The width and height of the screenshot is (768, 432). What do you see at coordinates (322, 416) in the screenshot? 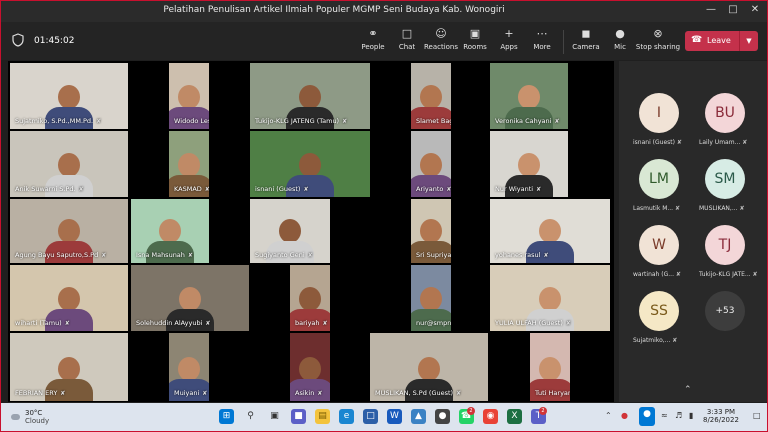
I see `file-explorer-icon: ▤` at bounding box center [322, 416].